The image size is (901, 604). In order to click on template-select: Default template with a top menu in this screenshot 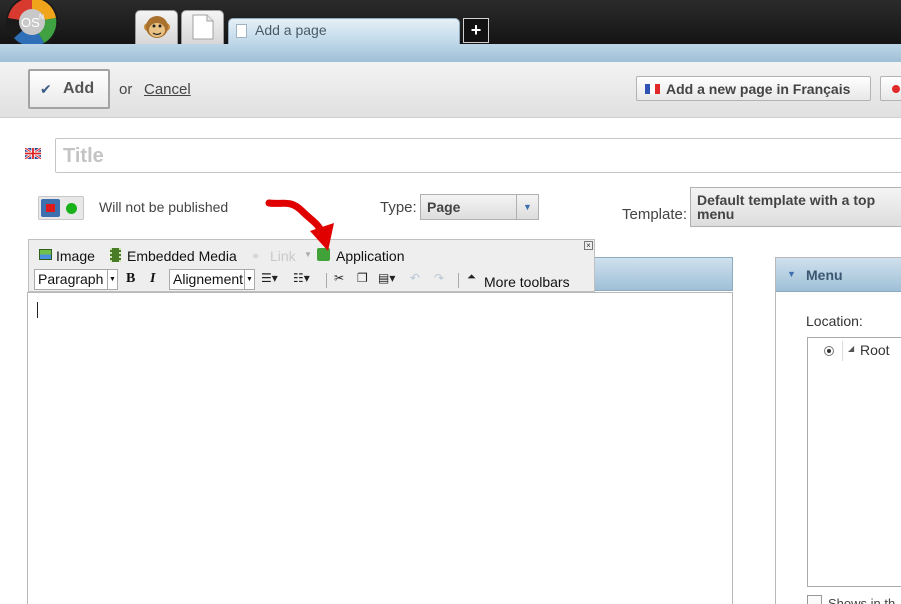, I will do `click(795, 207)`.